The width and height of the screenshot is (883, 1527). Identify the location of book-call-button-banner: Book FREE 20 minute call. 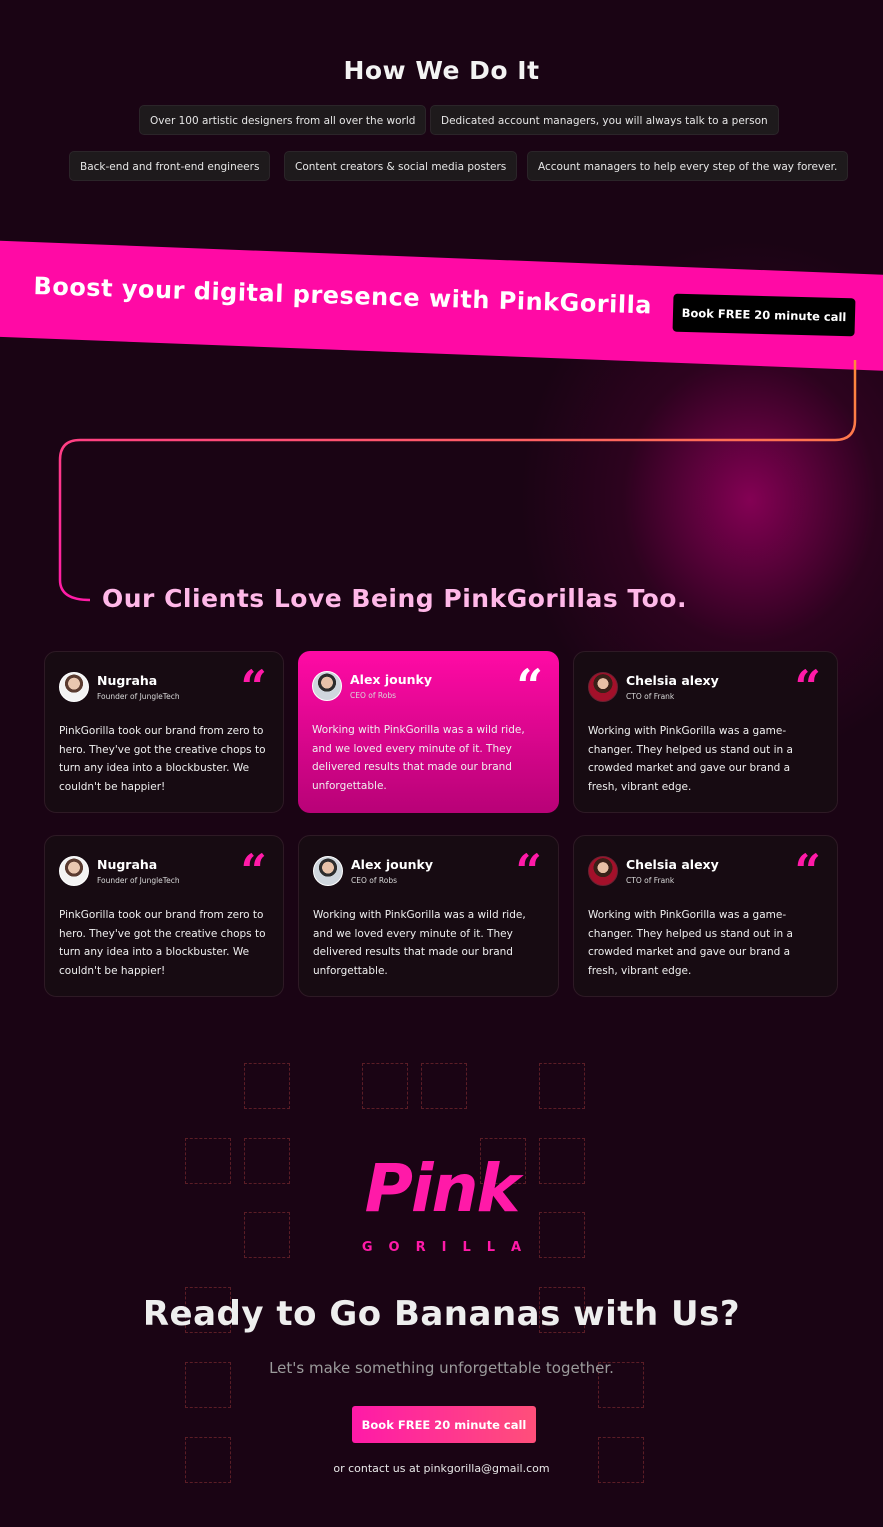
(764, 315).